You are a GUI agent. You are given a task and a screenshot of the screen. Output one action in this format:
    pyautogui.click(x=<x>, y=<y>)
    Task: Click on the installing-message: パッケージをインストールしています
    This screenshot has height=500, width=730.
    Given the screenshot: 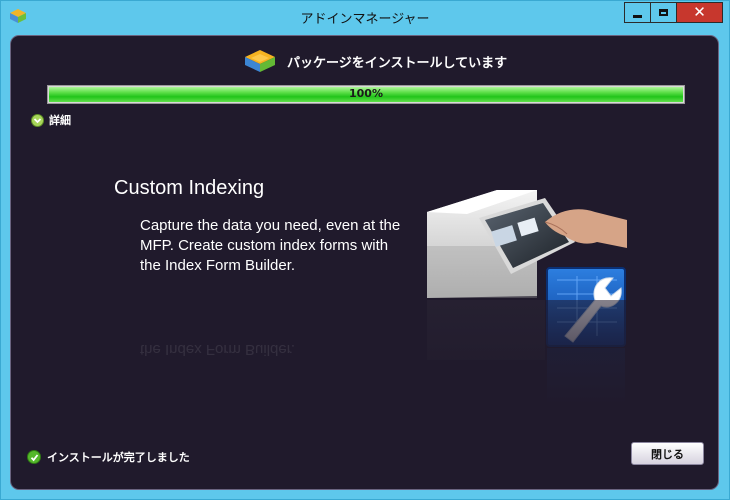 What is the action you would take?
    pyautogui.click(x=397, y=63)
    